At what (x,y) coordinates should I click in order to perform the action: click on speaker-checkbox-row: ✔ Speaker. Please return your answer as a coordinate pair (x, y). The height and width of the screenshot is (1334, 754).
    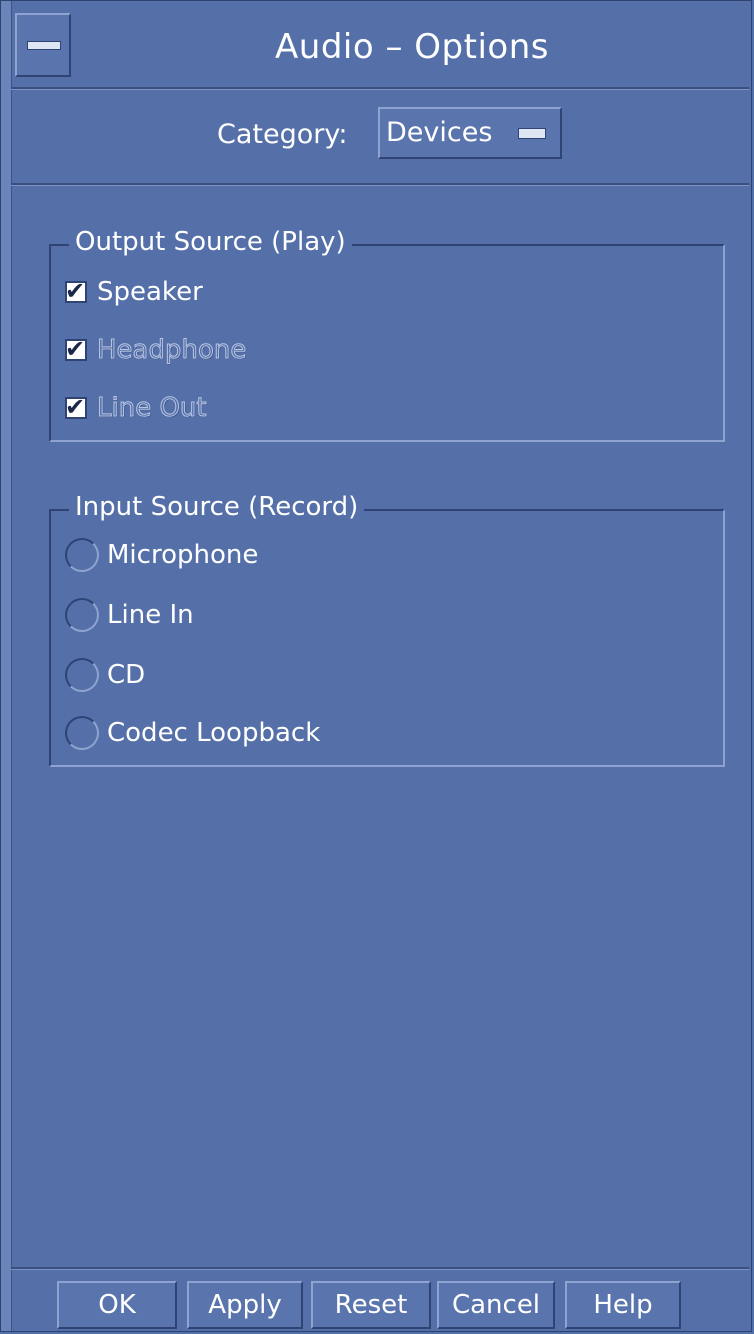
    Looking at the image, I should click on (134, 292).